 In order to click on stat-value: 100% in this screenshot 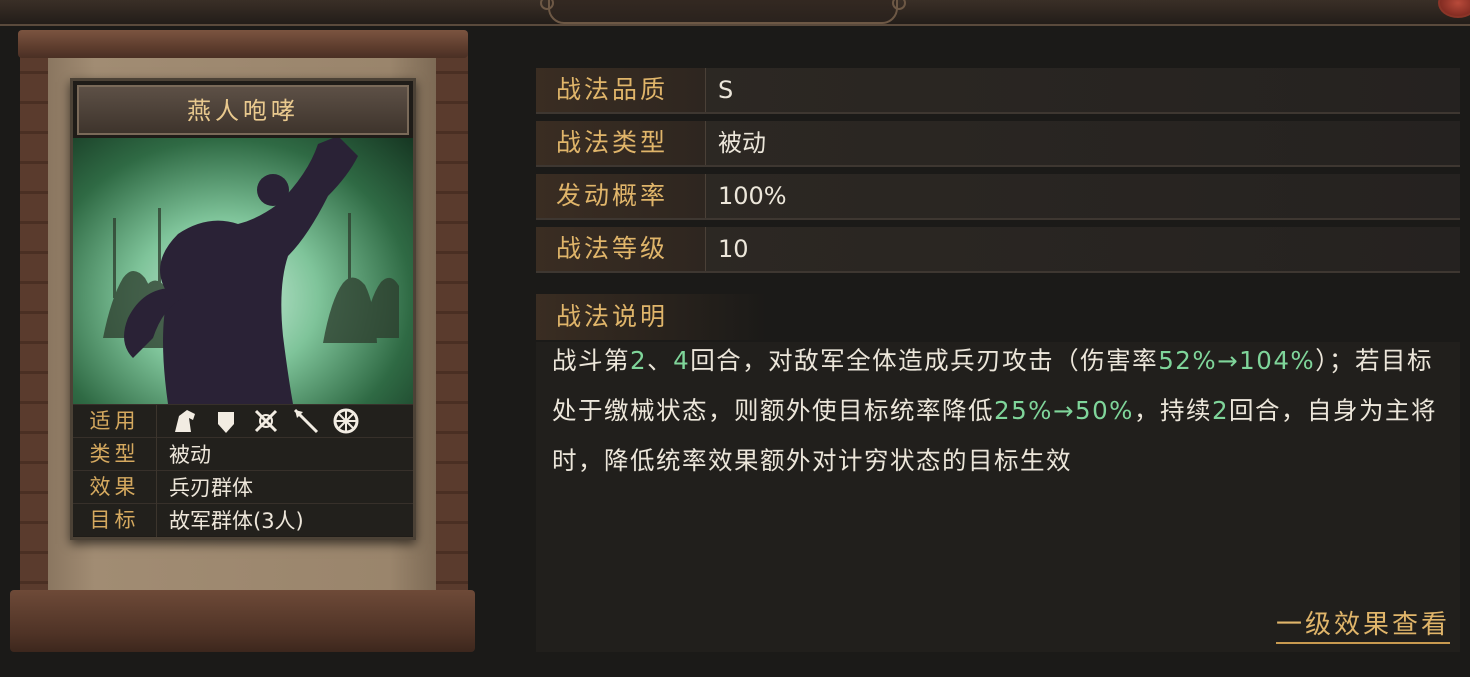, I will do `click(752, 196)`.